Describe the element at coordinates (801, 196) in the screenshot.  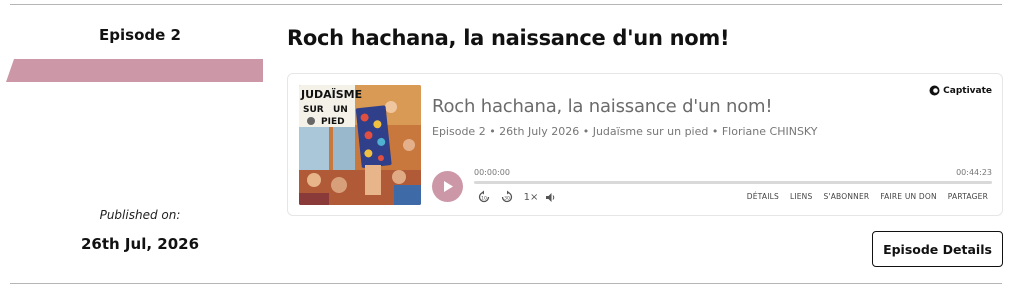
I see `menu-links: LIENS` at that location.